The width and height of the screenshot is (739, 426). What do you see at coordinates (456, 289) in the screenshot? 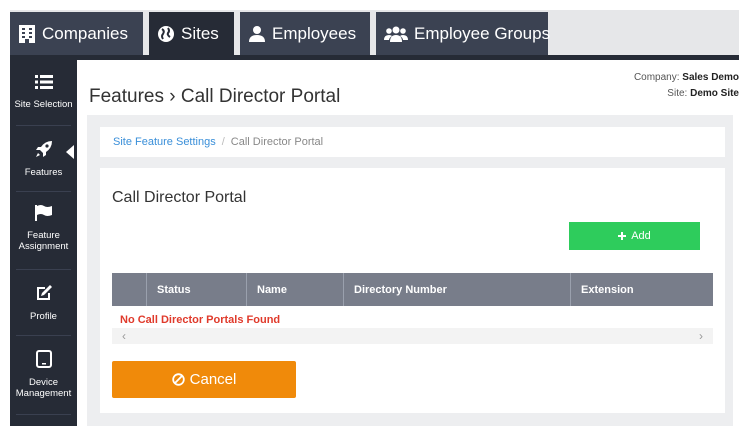
I see `column-header-directory-number: Directory Number` at bounding box center [456, 289].